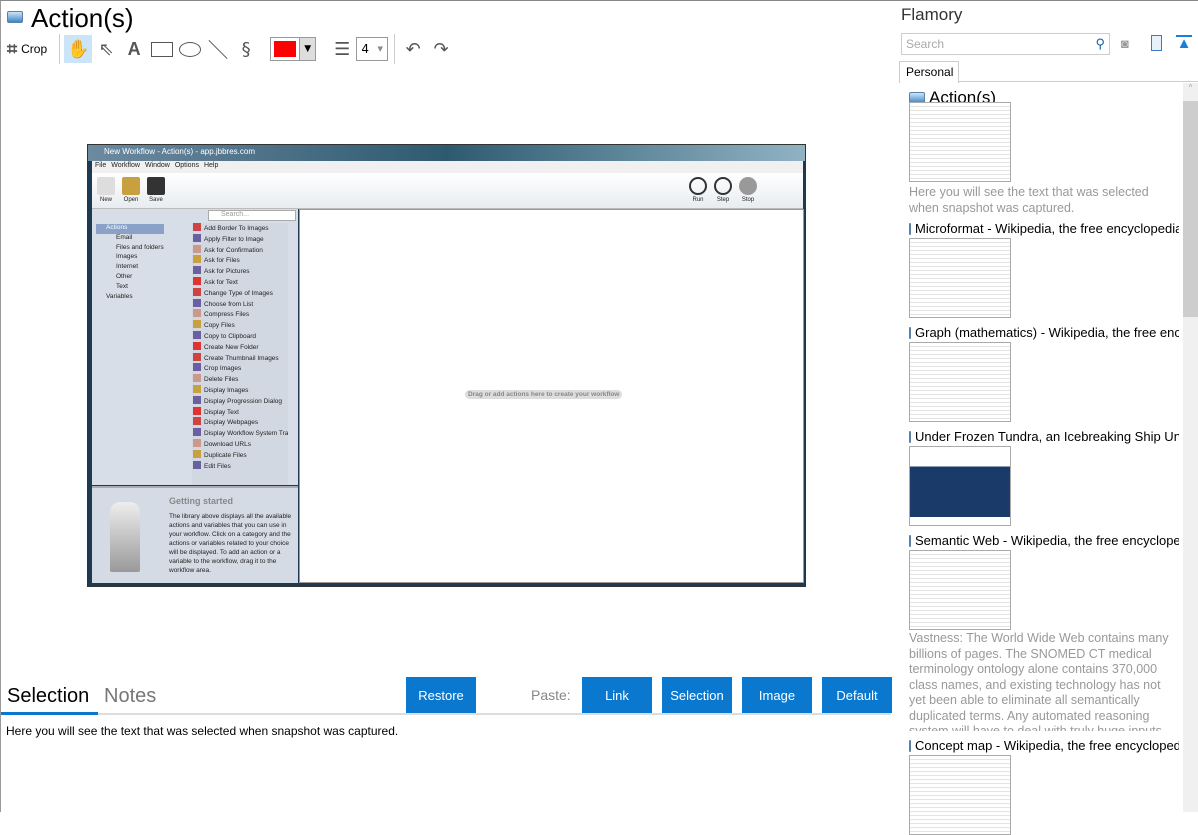 The width and height of the screenshot is (1198, 835). I want to click on camera-icon: ◙, so click(1125, 43).